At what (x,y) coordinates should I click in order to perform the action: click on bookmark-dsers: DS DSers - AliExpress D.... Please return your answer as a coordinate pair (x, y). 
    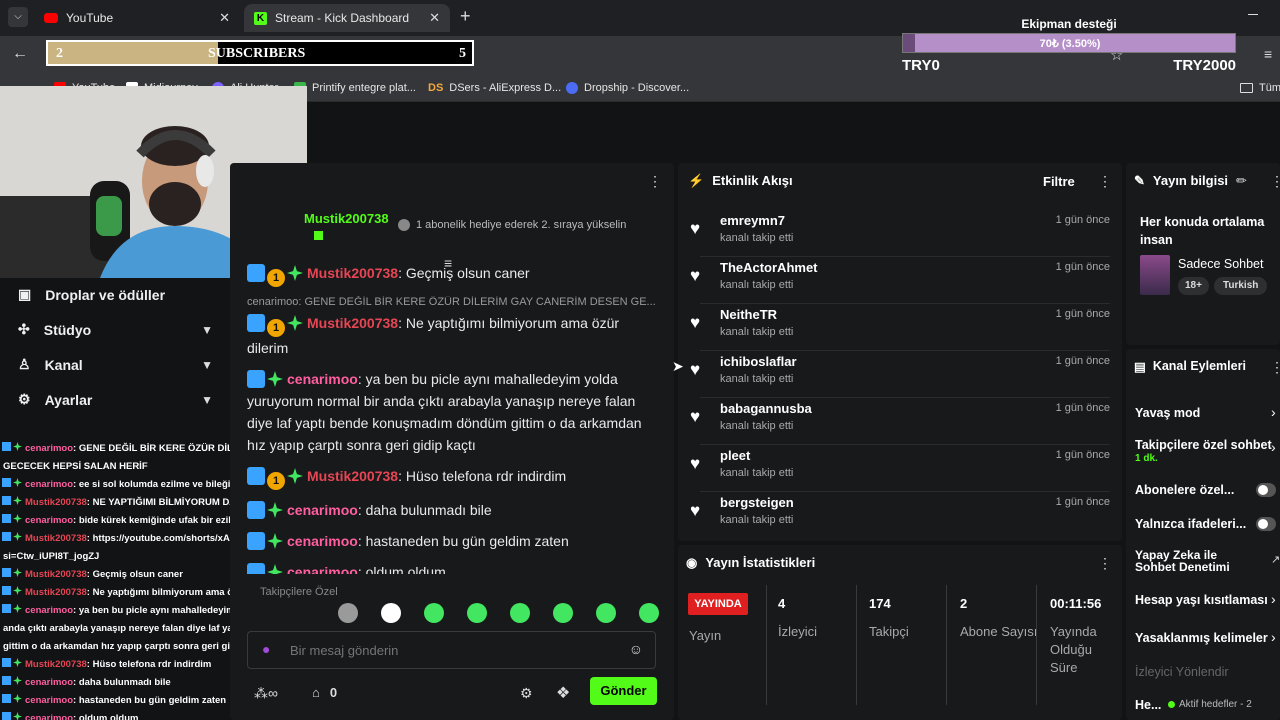
    Looking at the image, I should click on (494, 88).